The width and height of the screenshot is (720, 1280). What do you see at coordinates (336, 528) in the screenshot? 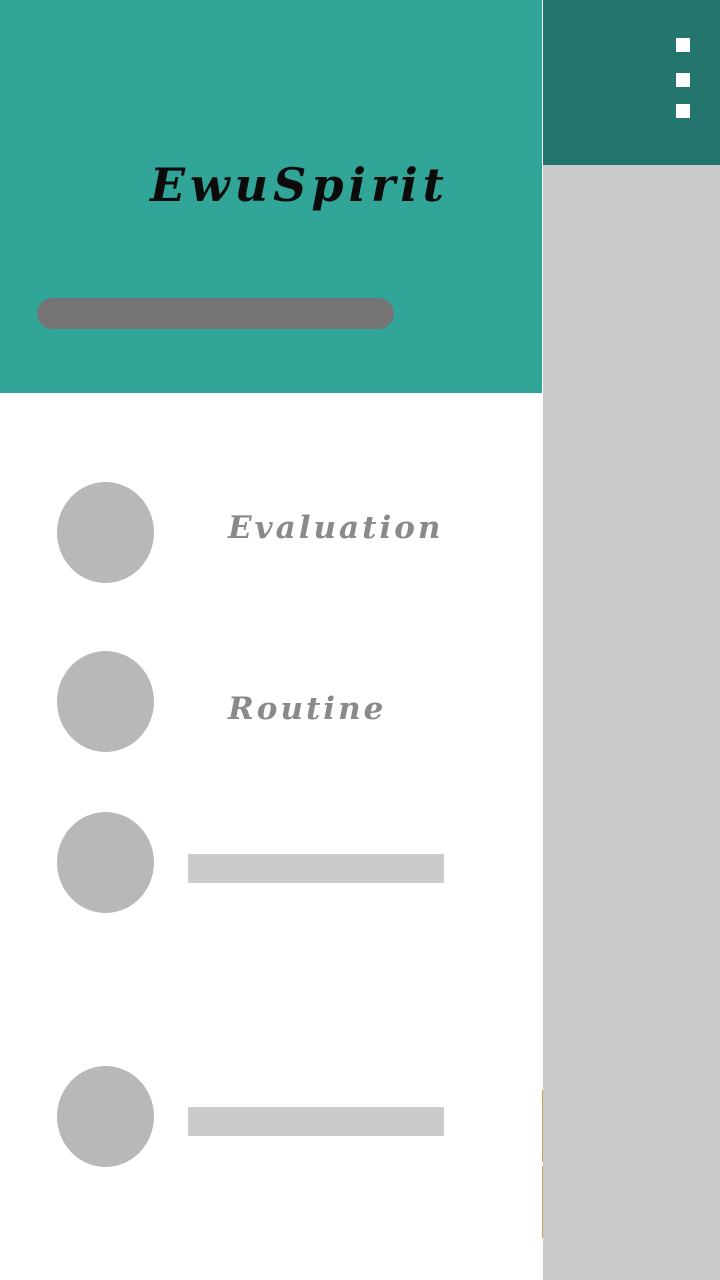
I see `menu-item-label: Evaluation` at bounding box center [336, 528].